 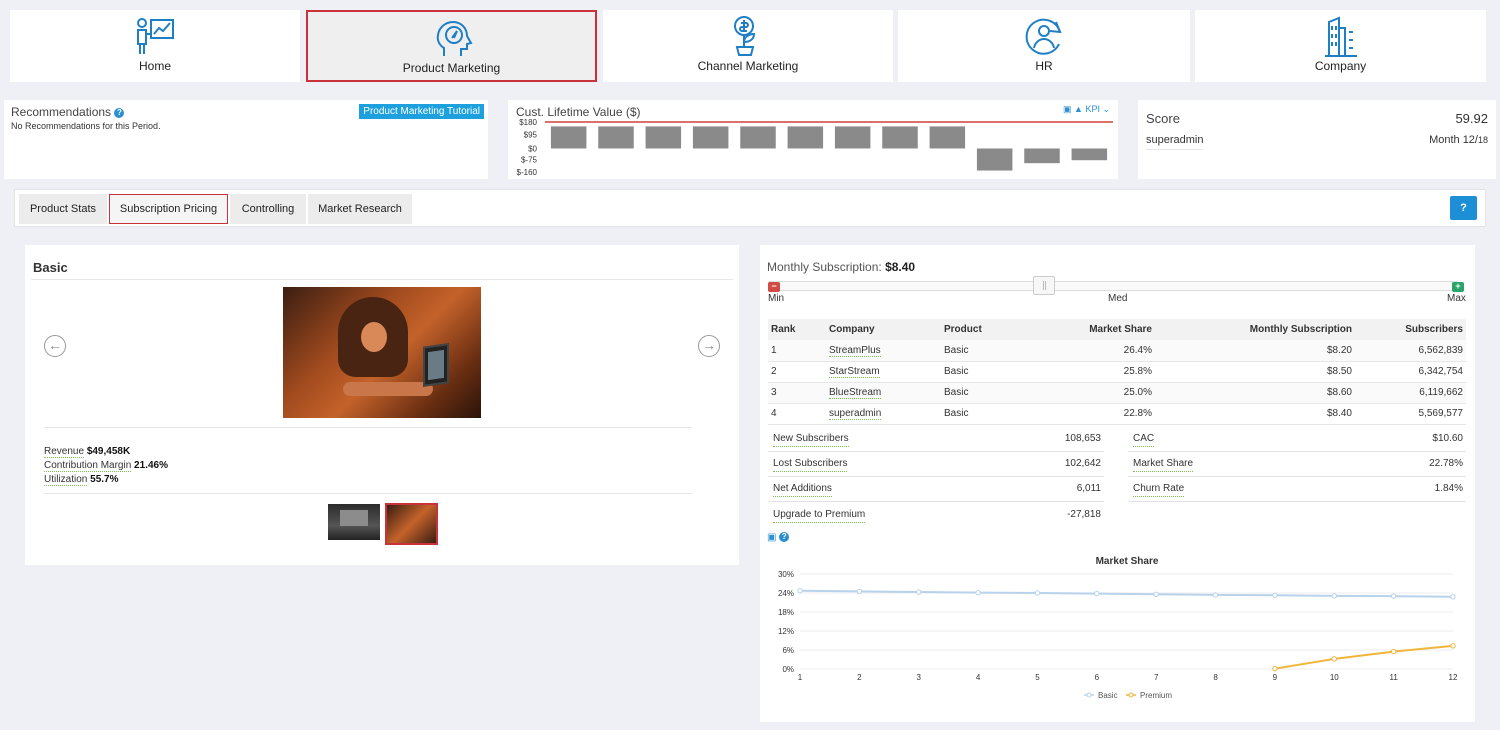 I want to click on score-value: 59.92, so click(x=1471, y=118).